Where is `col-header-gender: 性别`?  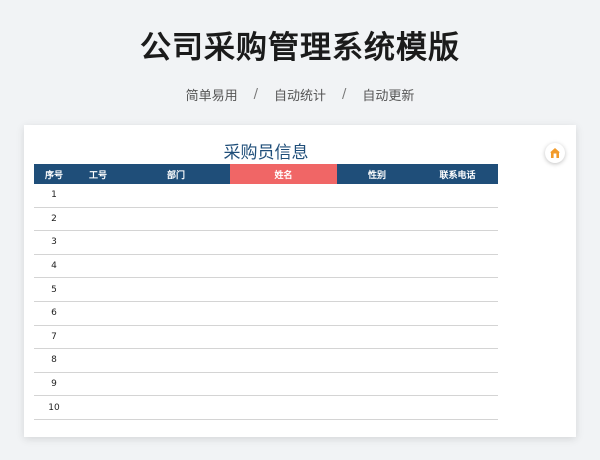 col-header-gender: 性别 is located at coordinates (377, 174).